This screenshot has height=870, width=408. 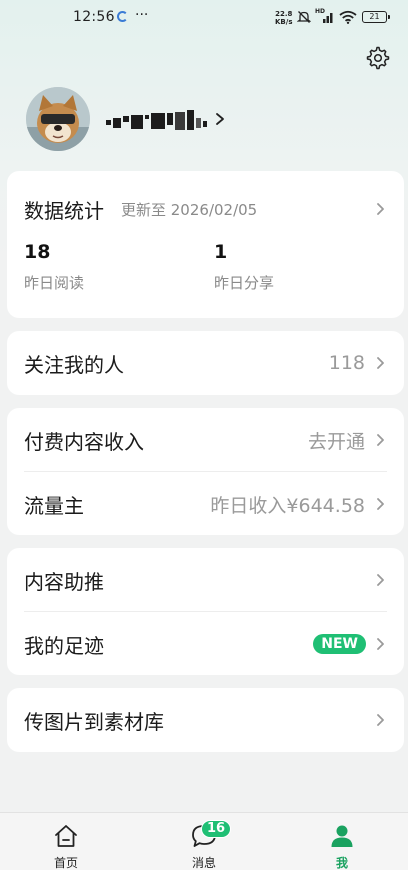 I want to click on stat-shares-label: 昨日分享, so click(x=244, y=283).